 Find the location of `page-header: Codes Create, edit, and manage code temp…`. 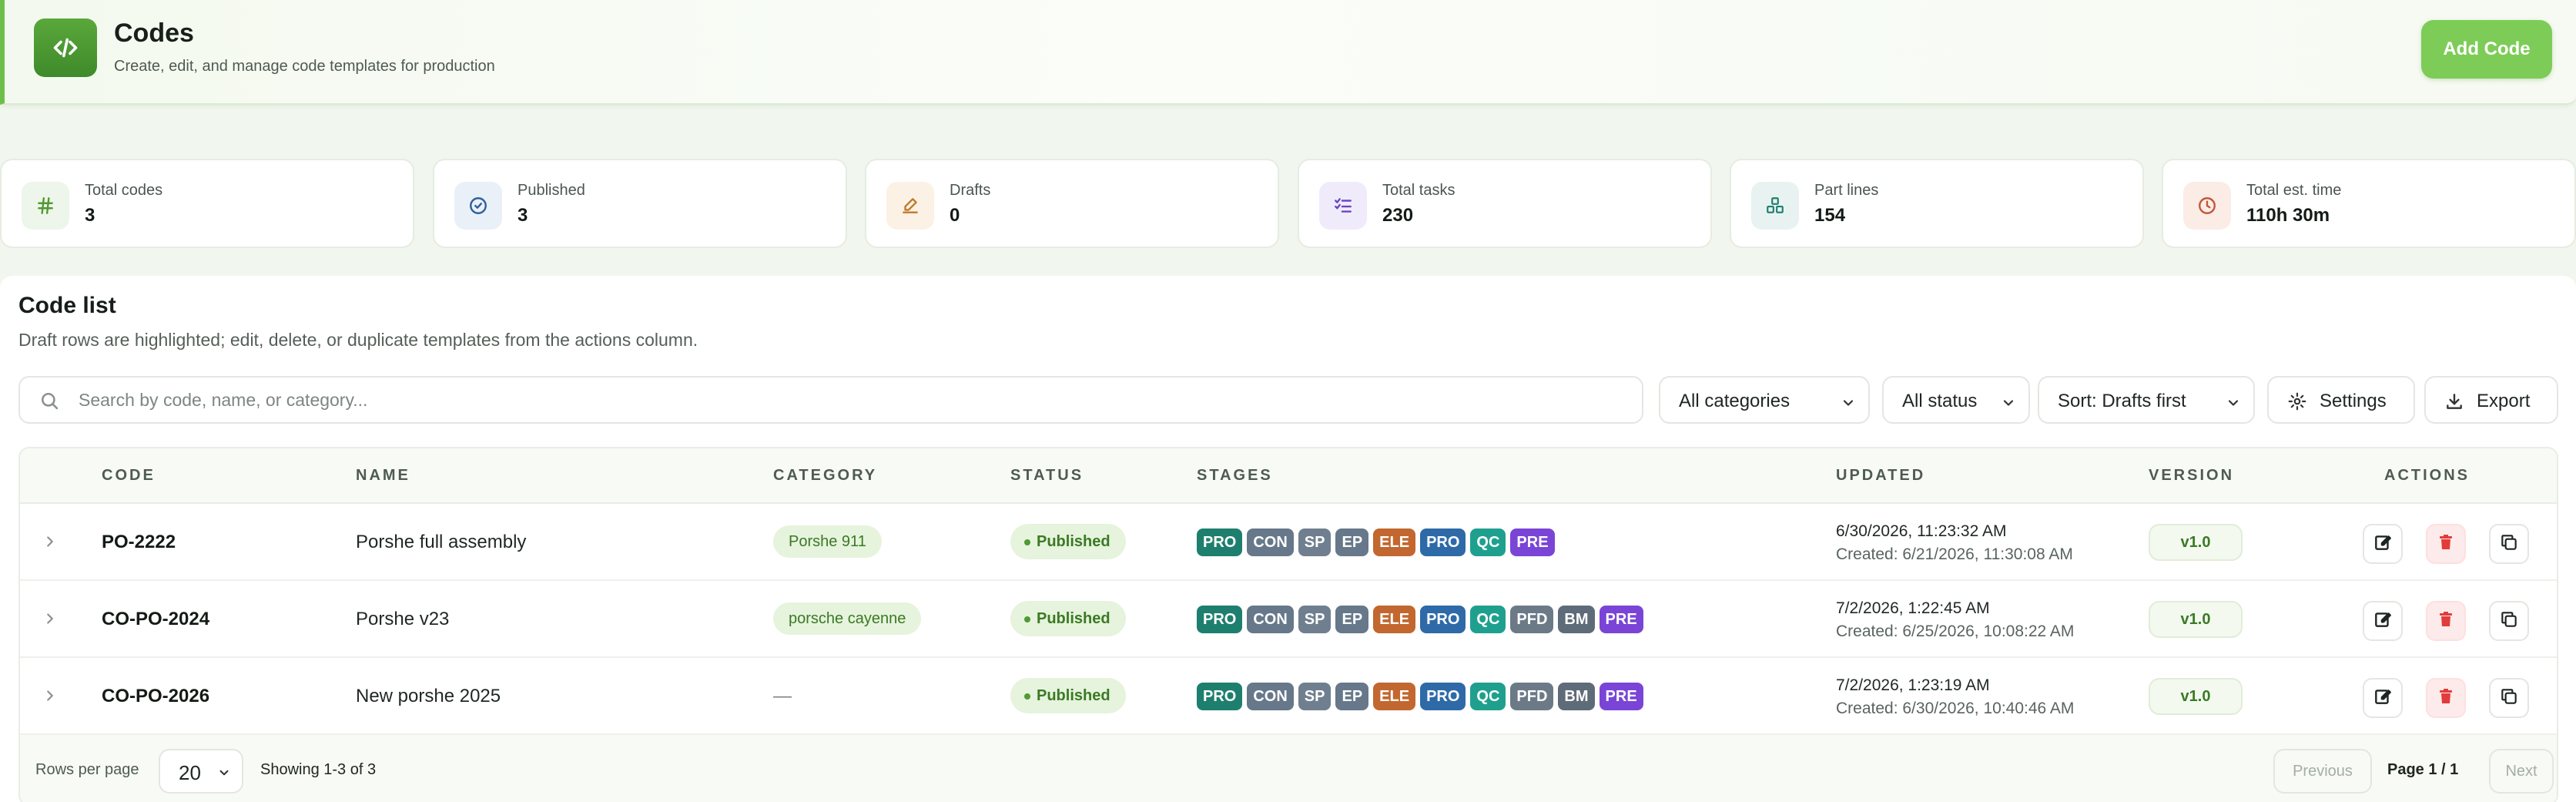

page-header: Codes Create, edit, and manage code temp… is located at coordinates (1288, 52).